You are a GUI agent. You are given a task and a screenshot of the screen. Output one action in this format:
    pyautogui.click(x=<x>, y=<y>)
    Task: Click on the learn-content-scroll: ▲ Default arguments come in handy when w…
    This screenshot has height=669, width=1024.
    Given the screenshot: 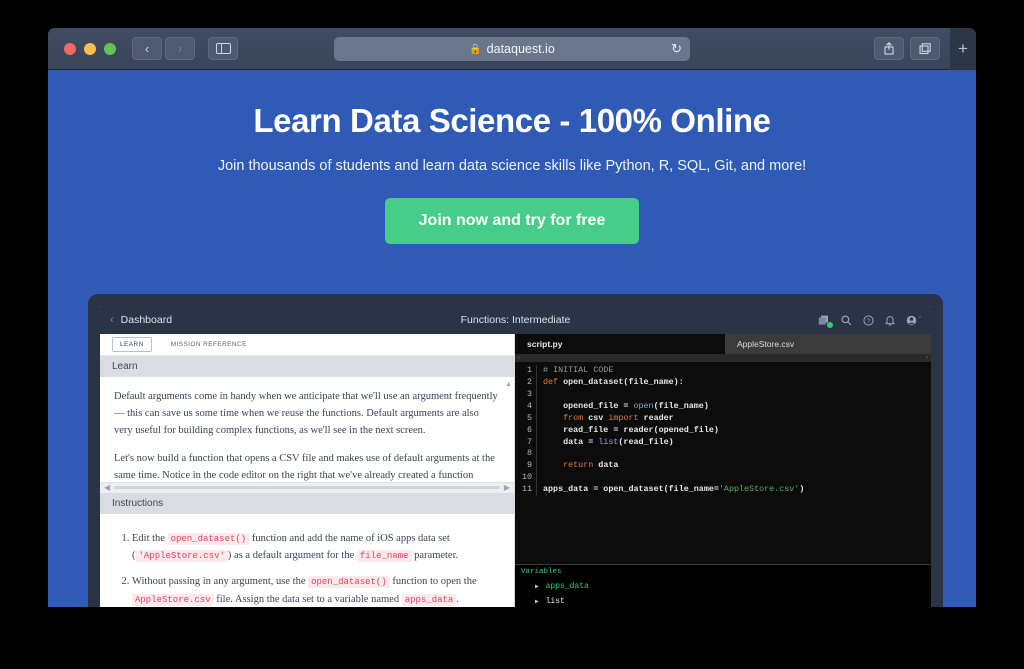 What is the action you would take?
    pyautogui.click(x=307, y=429)
    